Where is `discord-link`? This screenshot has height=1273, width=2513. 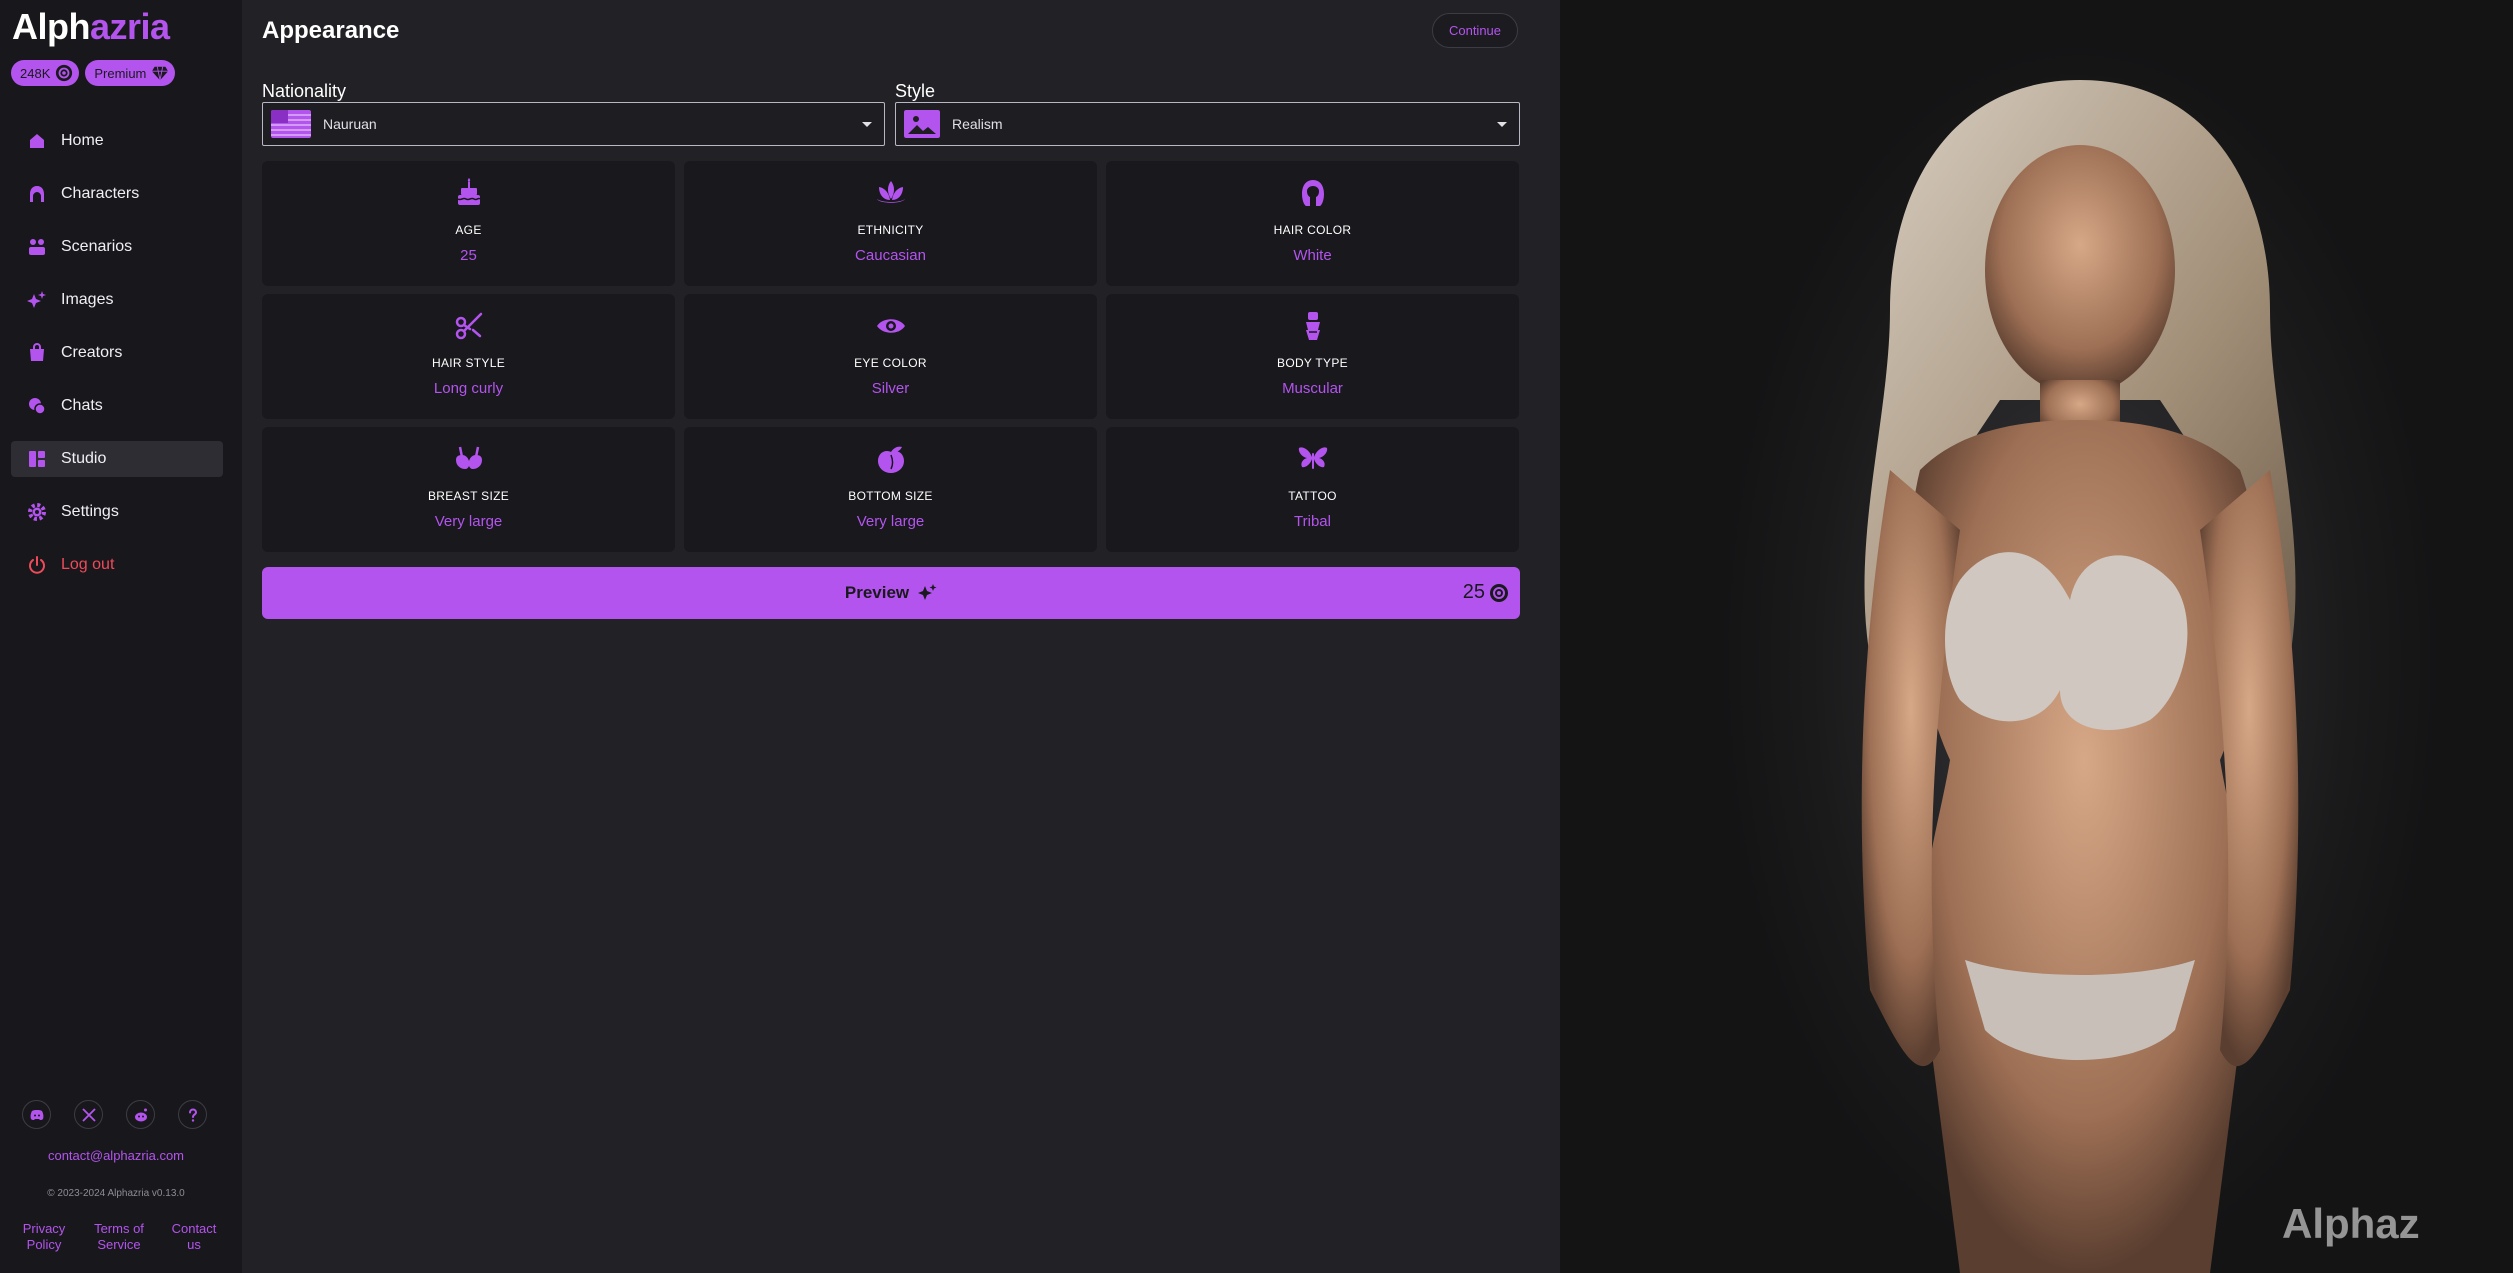 discord-link is located at coordinates (36, 1114).